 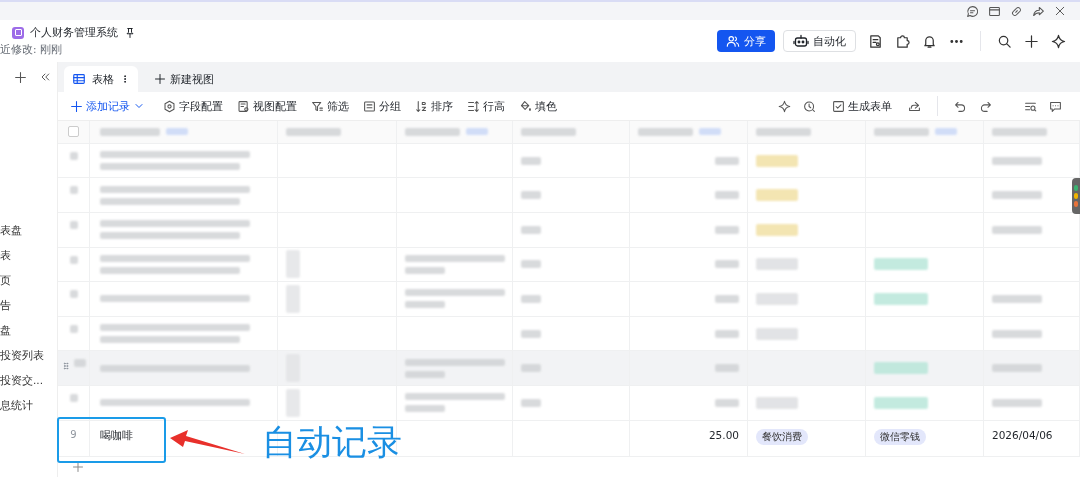 What do you see at coordinates (28, 230) in the screenshot?
I see `sidebar-item: 表盘` at bounding box center [28, 230].